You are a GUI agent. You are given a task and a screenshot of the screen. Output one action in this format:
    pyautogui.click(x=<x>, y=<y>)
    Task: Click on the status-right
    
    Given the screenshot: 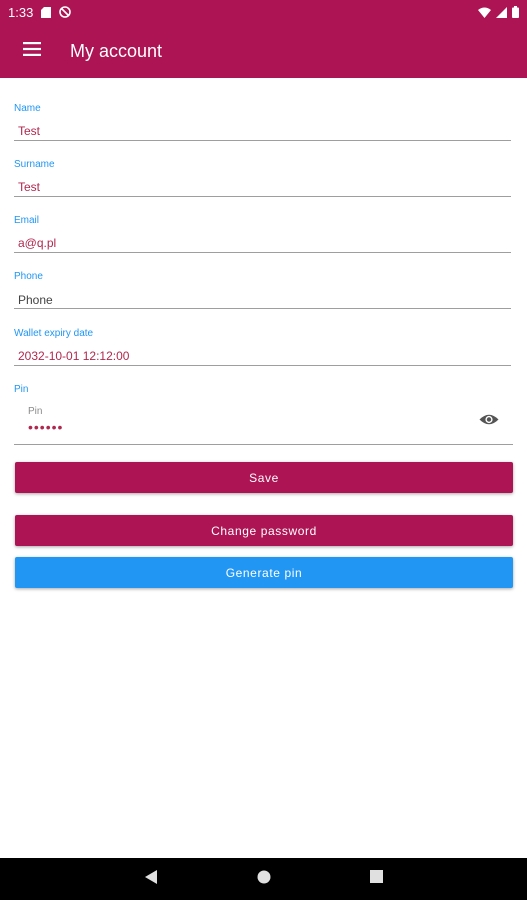 What is the action you would take?
    pyautogui.click(x=498, y=12)
    